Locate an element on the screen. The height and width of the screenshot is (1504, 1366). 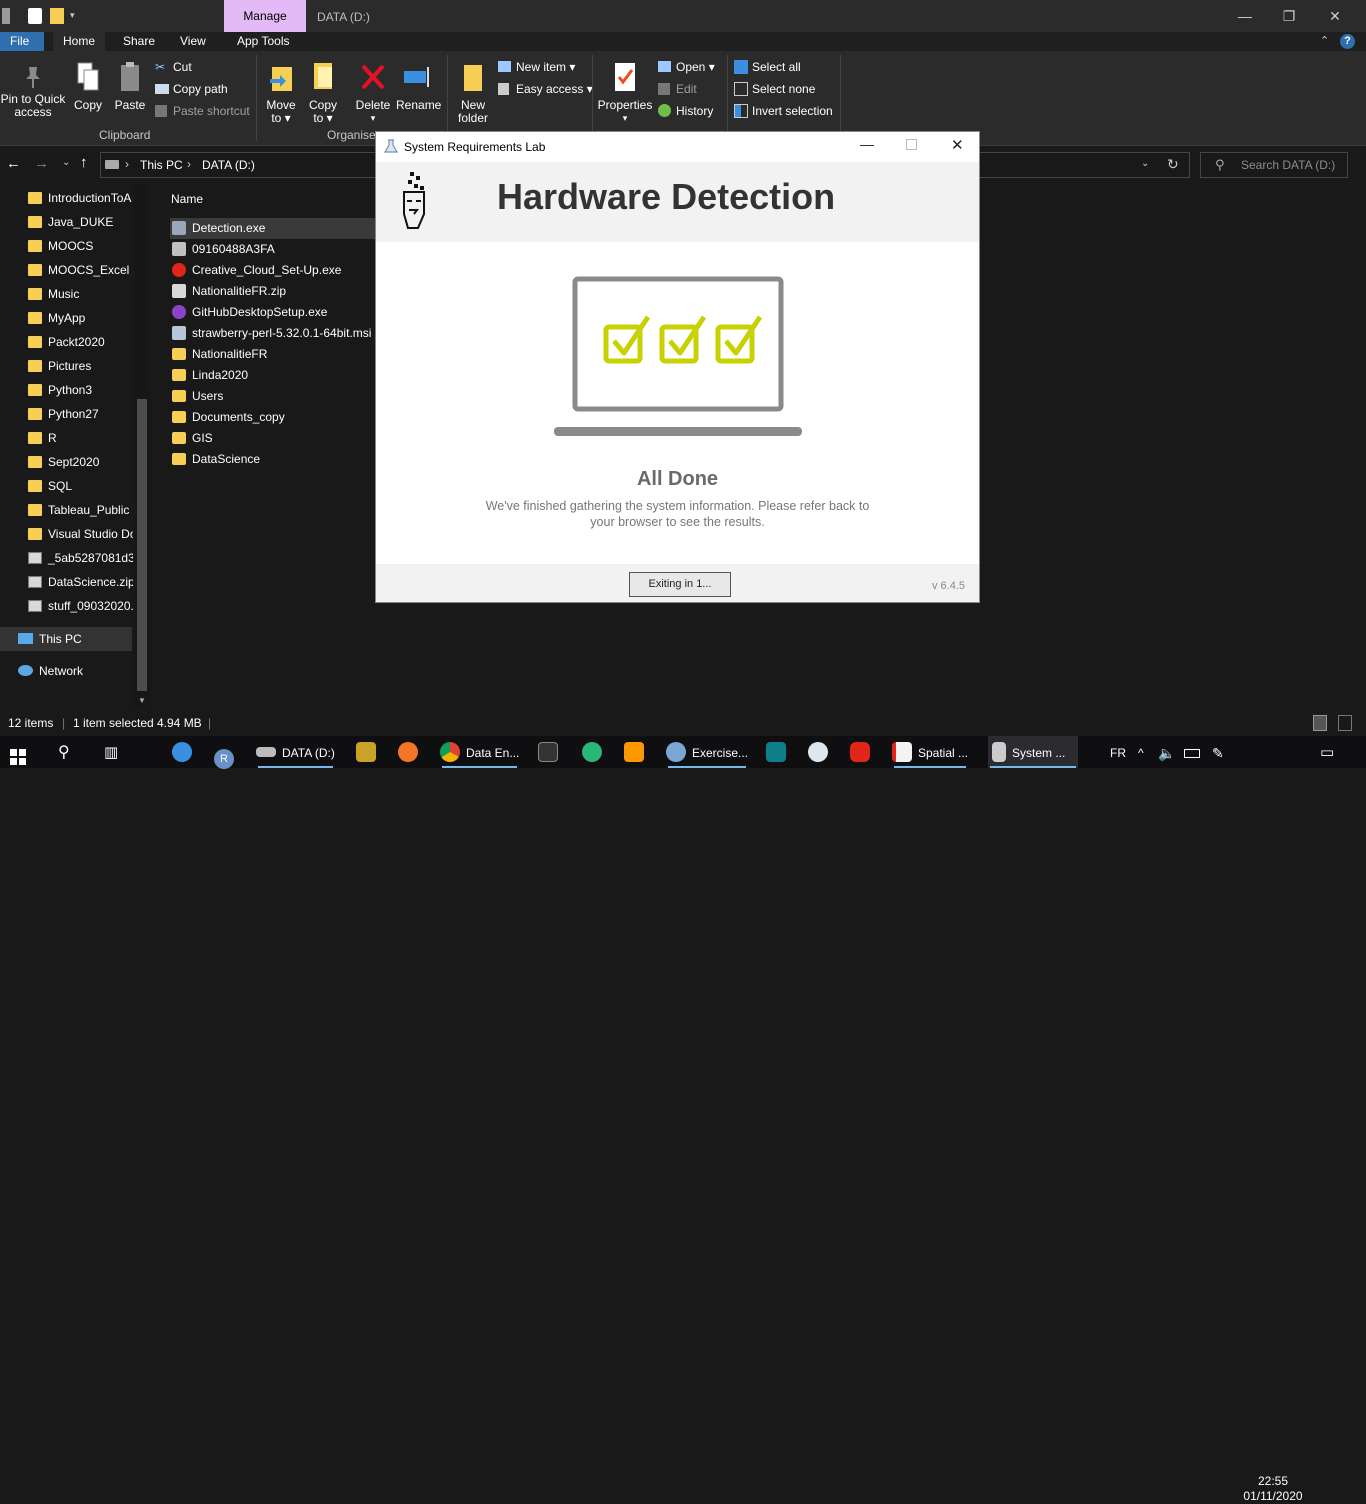
nav-item: Visual Studio Do is located at coordinates (66, 534).